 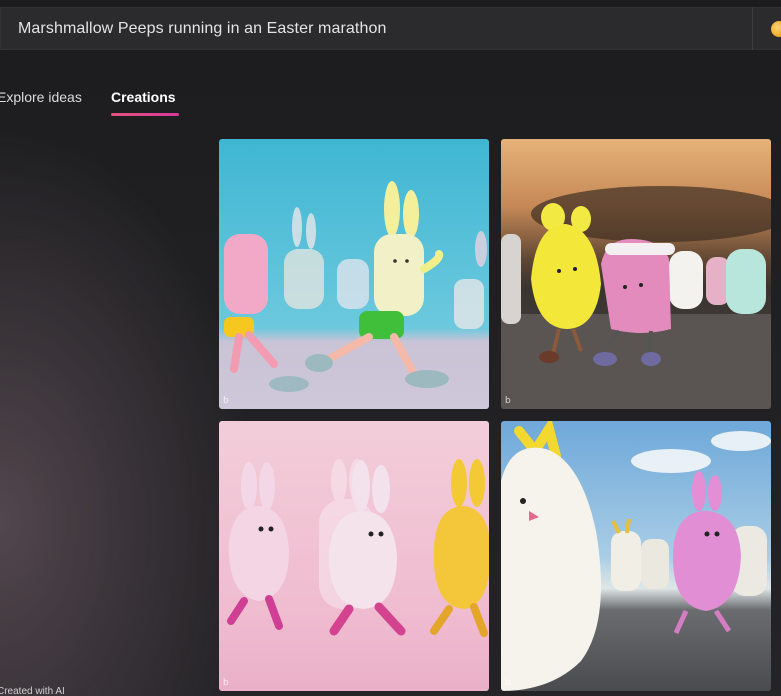 I want to click on search-divider, so click(x=752, y=28).